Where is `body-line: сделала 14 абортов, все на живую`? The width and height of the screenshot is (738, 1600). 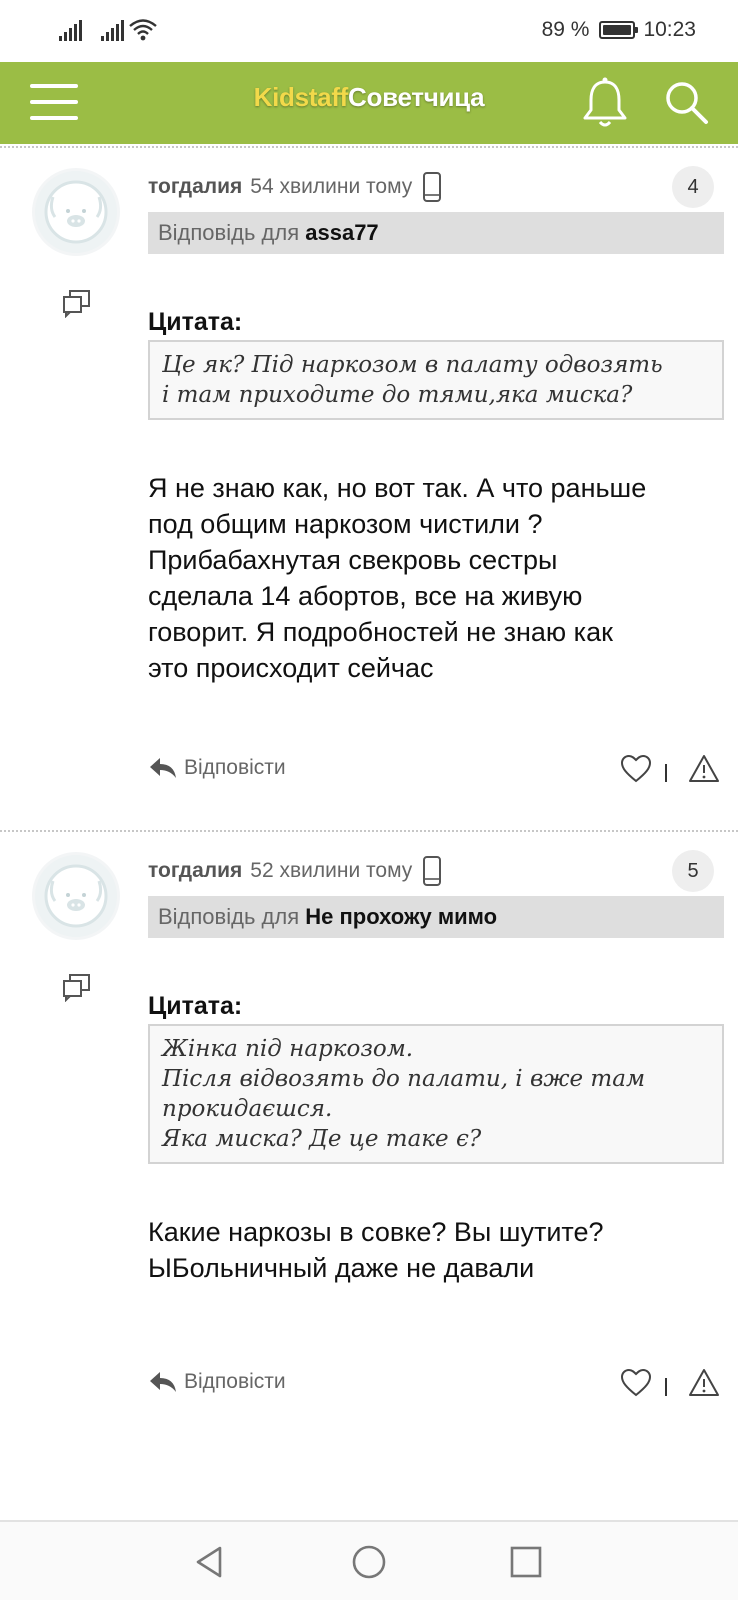 body-line: сделала 14 абортов, все на живую is located at coordinates (365, 596).